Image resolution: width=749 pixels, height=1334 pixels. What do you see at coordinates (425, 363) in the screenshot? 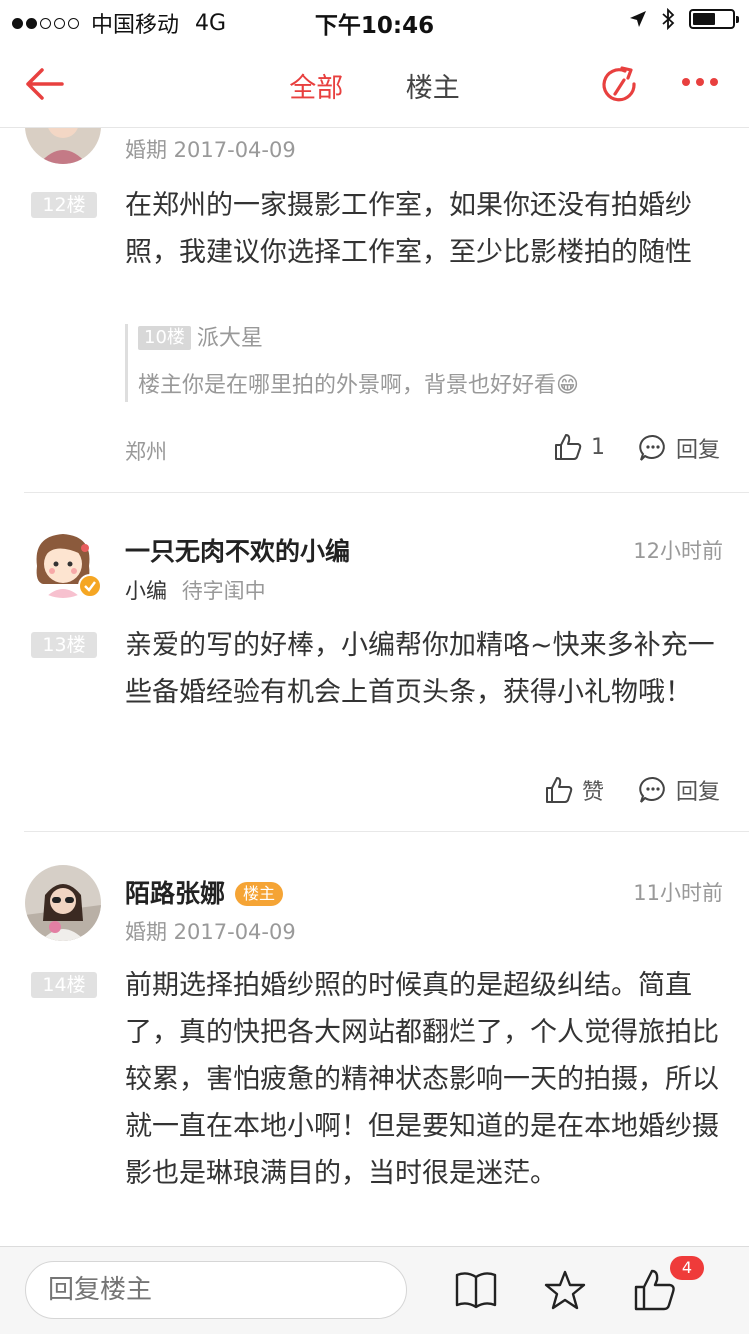
I see `quoted-reply: 10楼 派大星 楼主你是在哪里拍的外景啊，背景也好好看😁` at bounding box center [425, 363].